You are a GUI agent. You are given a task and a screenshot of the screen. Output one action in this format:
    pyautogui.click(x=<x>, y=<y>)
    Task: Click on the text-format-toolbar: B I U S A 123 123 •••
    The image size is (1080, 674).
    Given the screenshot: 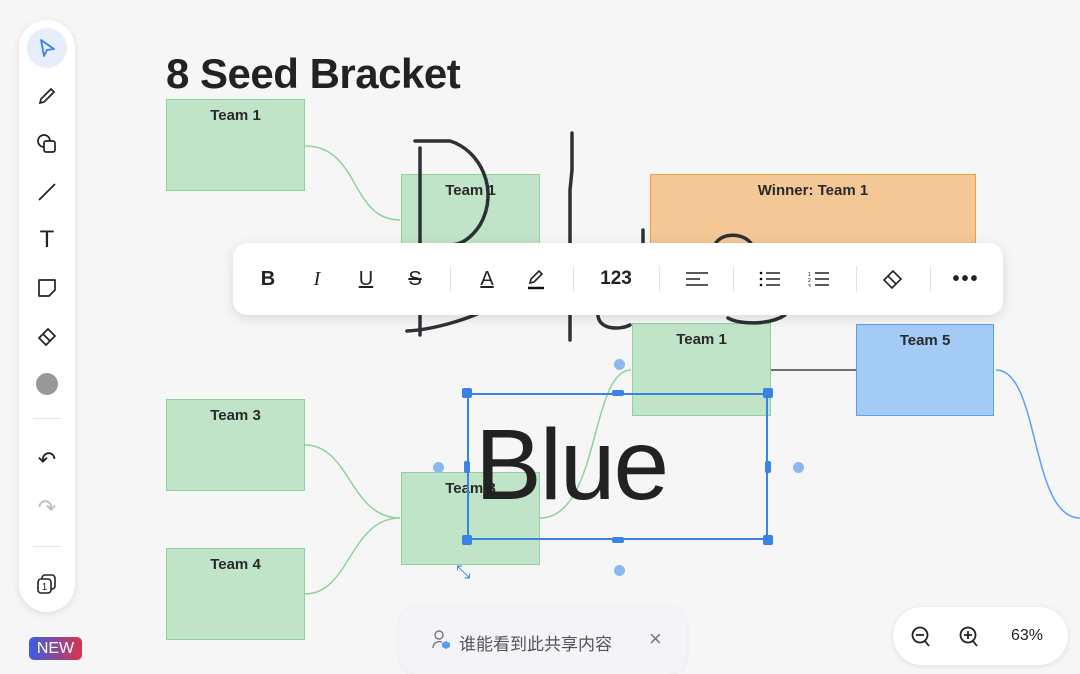 What is the action you would take?
    pyautogui.click(x=618, y=279)
    